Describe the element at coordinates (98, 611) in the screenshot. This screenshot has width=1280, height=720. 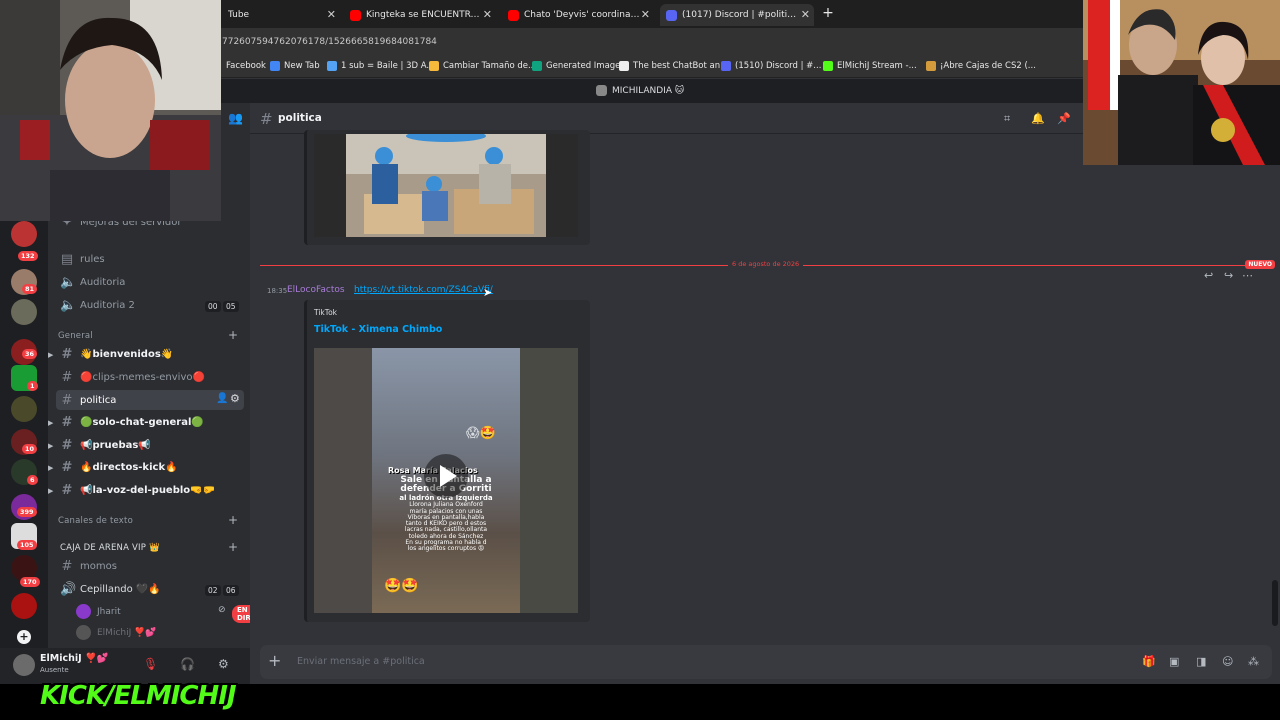
I see `voice-user: Jharit` at that location.